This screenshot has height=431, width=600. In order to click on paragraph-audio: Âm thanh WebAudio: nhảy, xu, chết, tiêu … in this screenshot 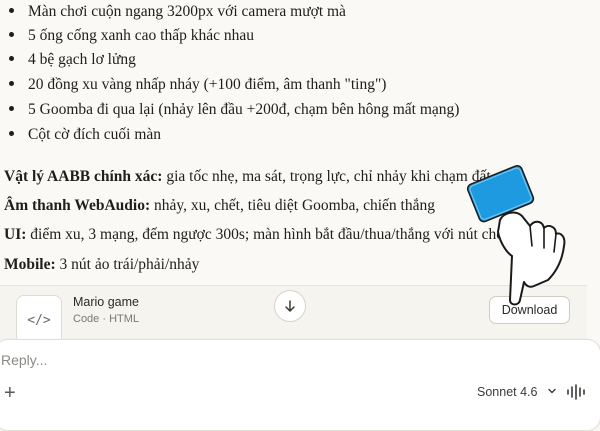, I will do `click(219, 205)`.